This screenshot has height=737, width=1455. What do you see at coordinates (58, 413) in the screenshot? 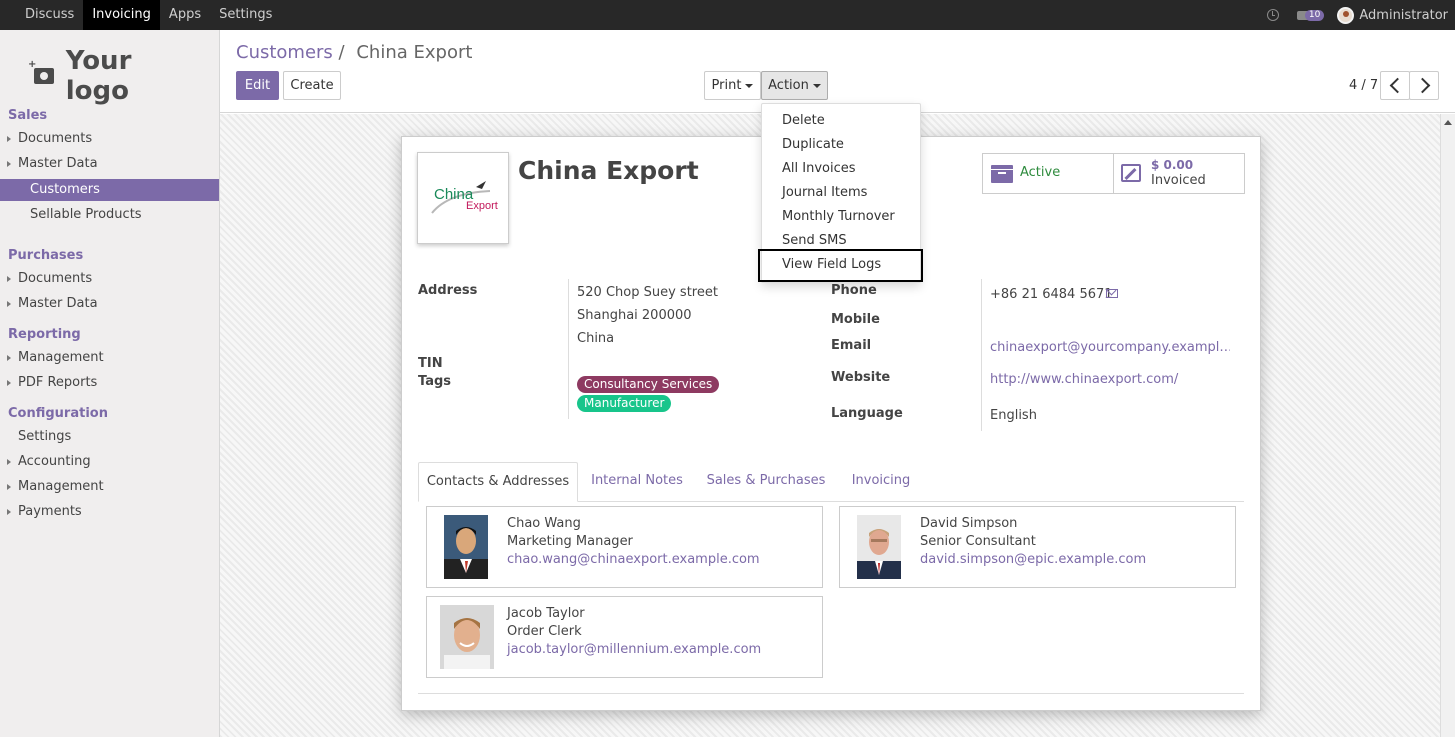
I see `sidebar-section-configuration: Configuration` at bounding box center [58, 413].